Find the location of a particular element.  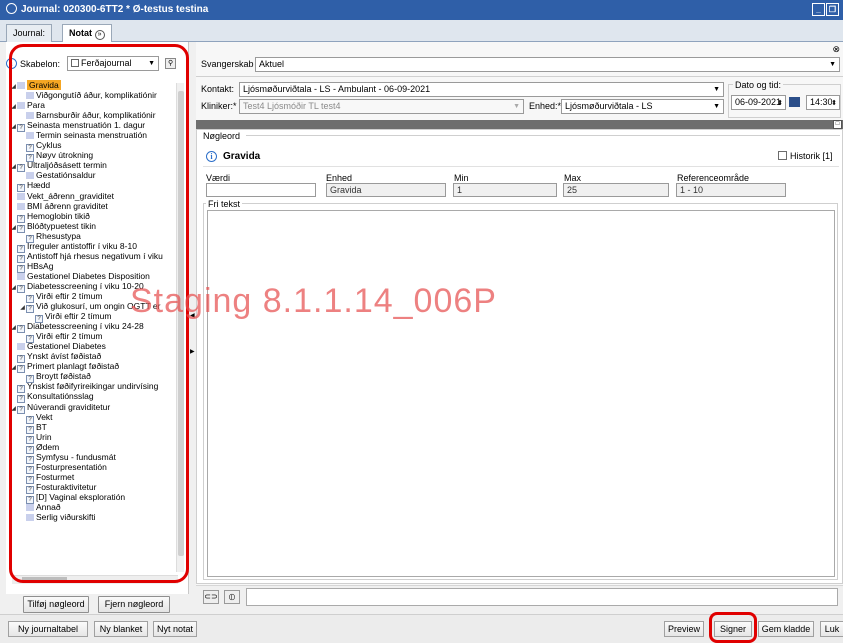

tree-item: Gestationel Diabetes is located at coordinates (94, 346).